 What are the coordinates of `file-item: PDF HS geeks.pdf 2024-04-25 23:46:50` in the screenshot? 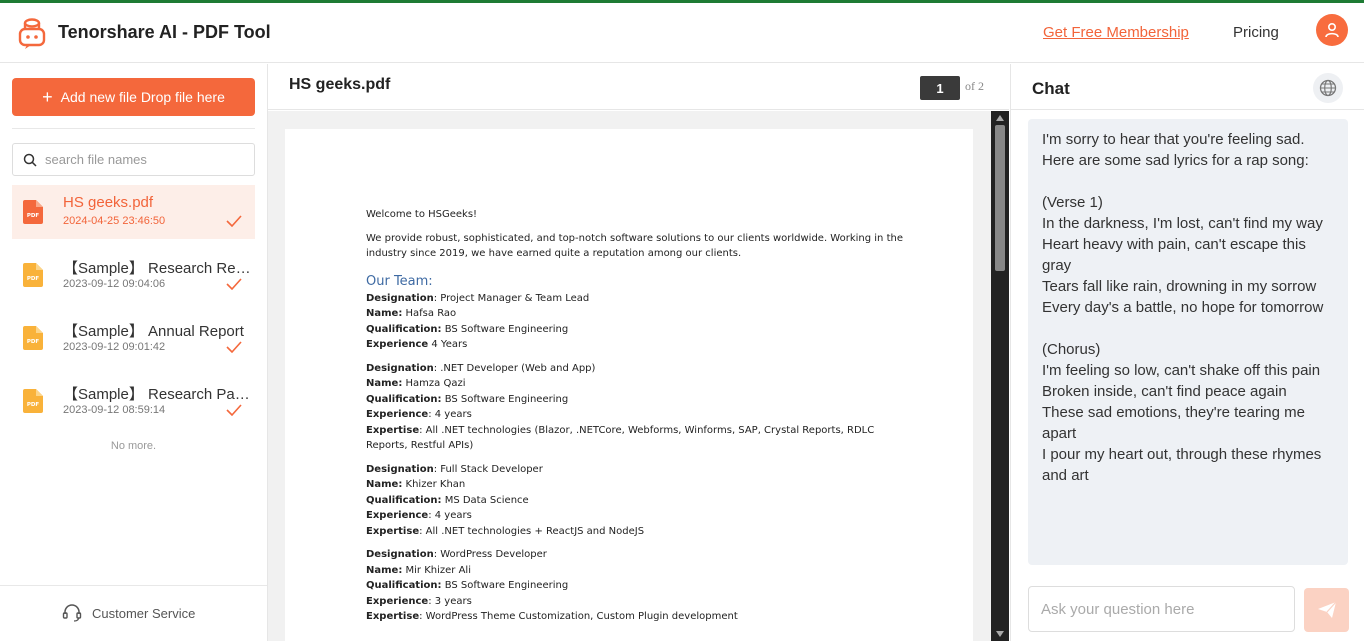 It's located at (133, 212).